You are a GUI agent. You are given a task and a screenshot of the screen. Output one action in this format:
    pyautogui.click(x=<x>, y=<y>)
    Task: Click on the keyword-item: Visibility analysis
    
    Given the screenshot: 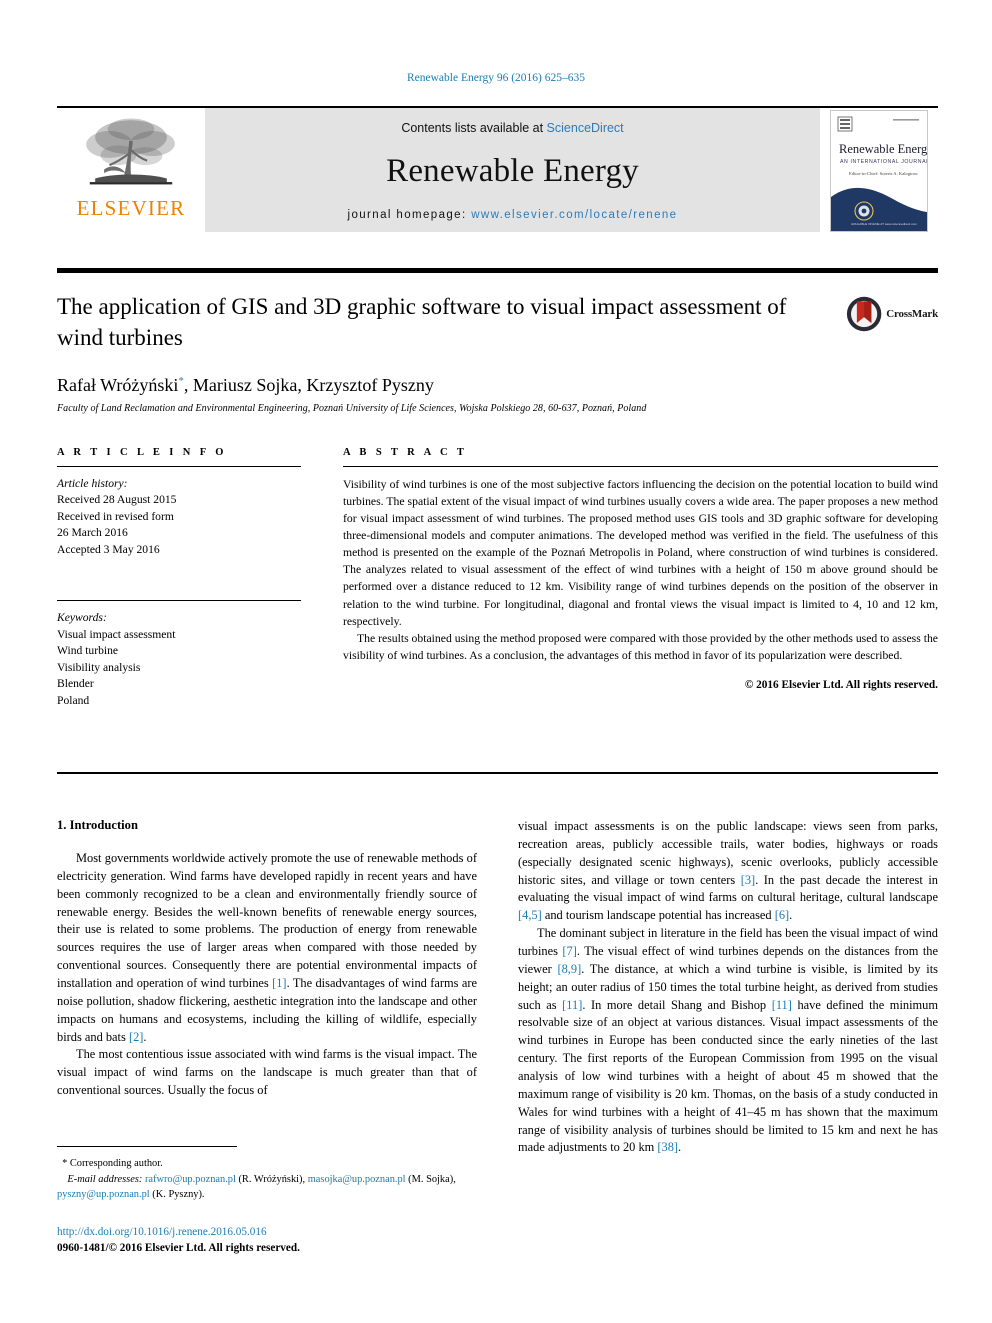 What is the action you would take?
    pyautogui.click(x=99, y=667)
    